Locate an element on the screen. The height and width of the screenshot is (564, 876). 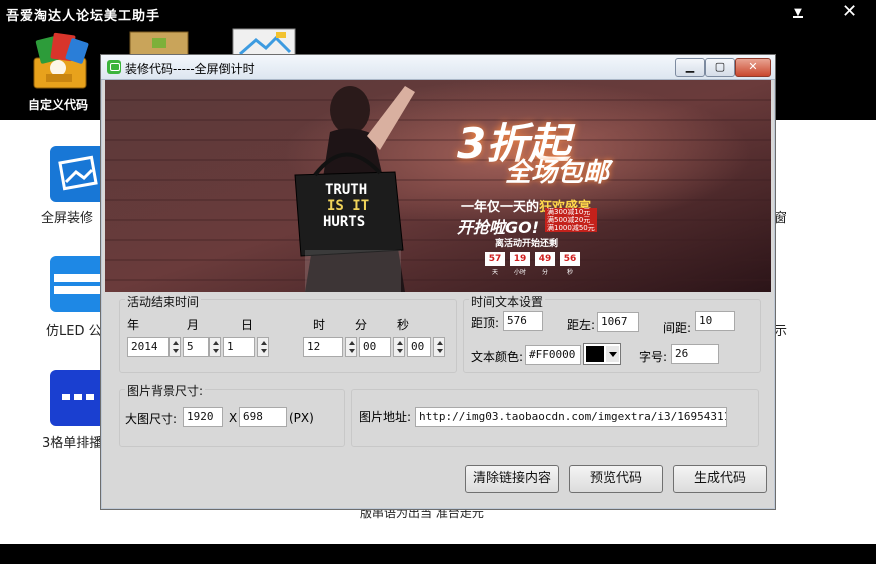
image-url-label: 图片地址: is located at coordinates (385, 417).